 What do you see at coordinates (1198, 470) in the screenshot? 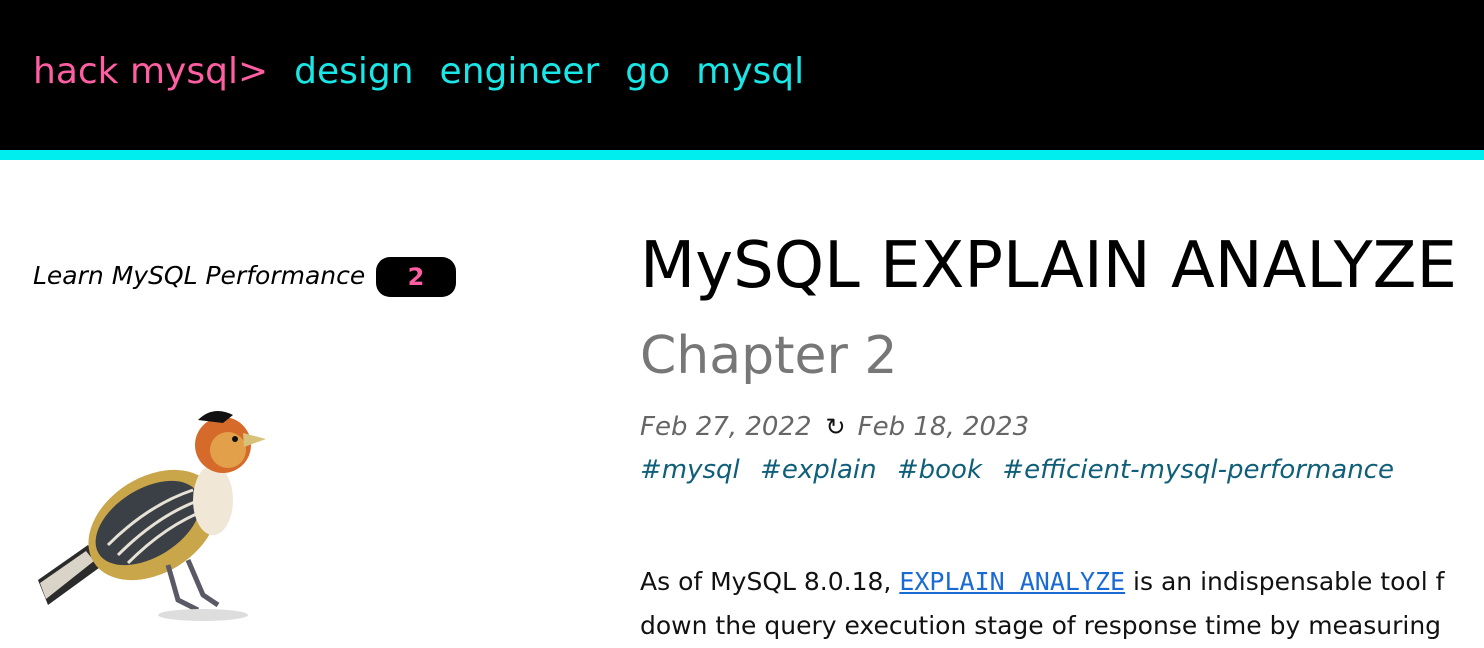
I see `tag-efficient-mysql-performance: #efficient-mysql-performance` at bounding box center [1198, 470].